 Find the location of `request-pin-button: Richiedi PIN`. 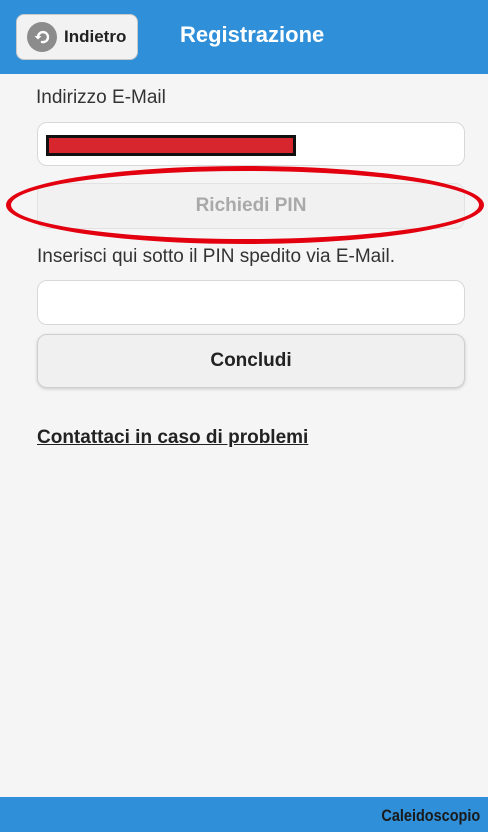

request-pin-button: Richiedi PIN is located at coordinates (251, 206).